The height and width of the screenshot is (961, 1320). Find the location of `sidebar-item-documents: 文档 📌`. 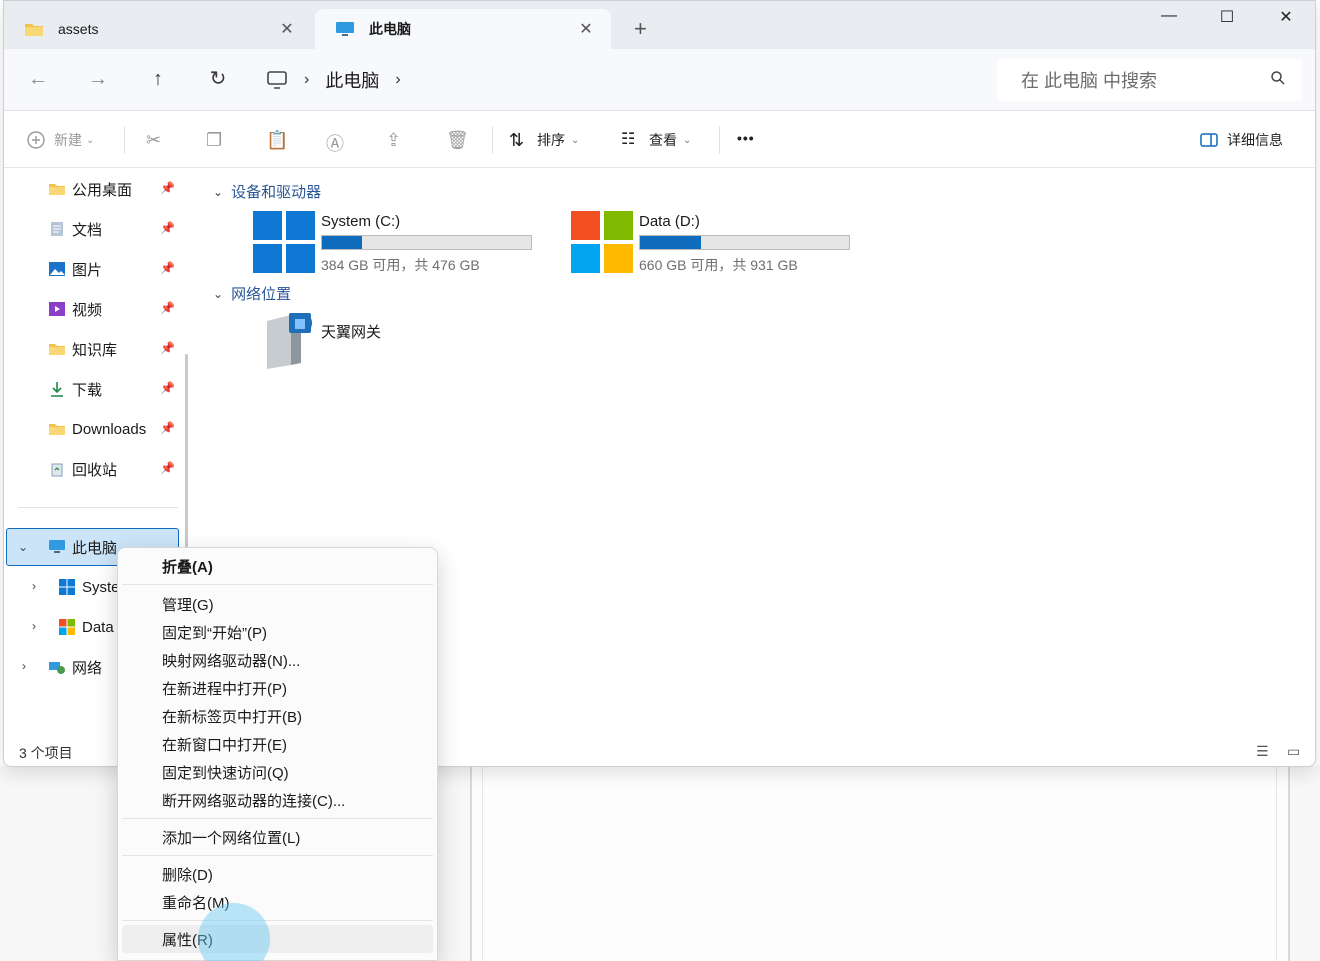

sidebar-item-documents: 文档 📌 is located at coordinates (91, 229).